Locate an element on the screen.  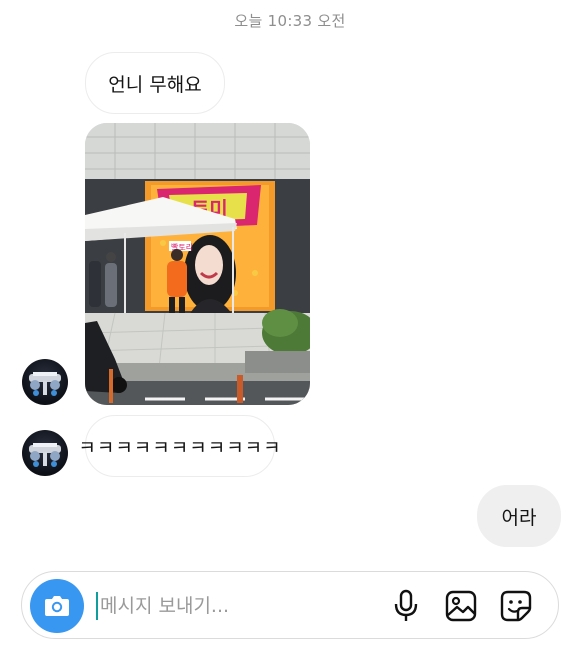
message-composer is located at coordinates (290, 605).